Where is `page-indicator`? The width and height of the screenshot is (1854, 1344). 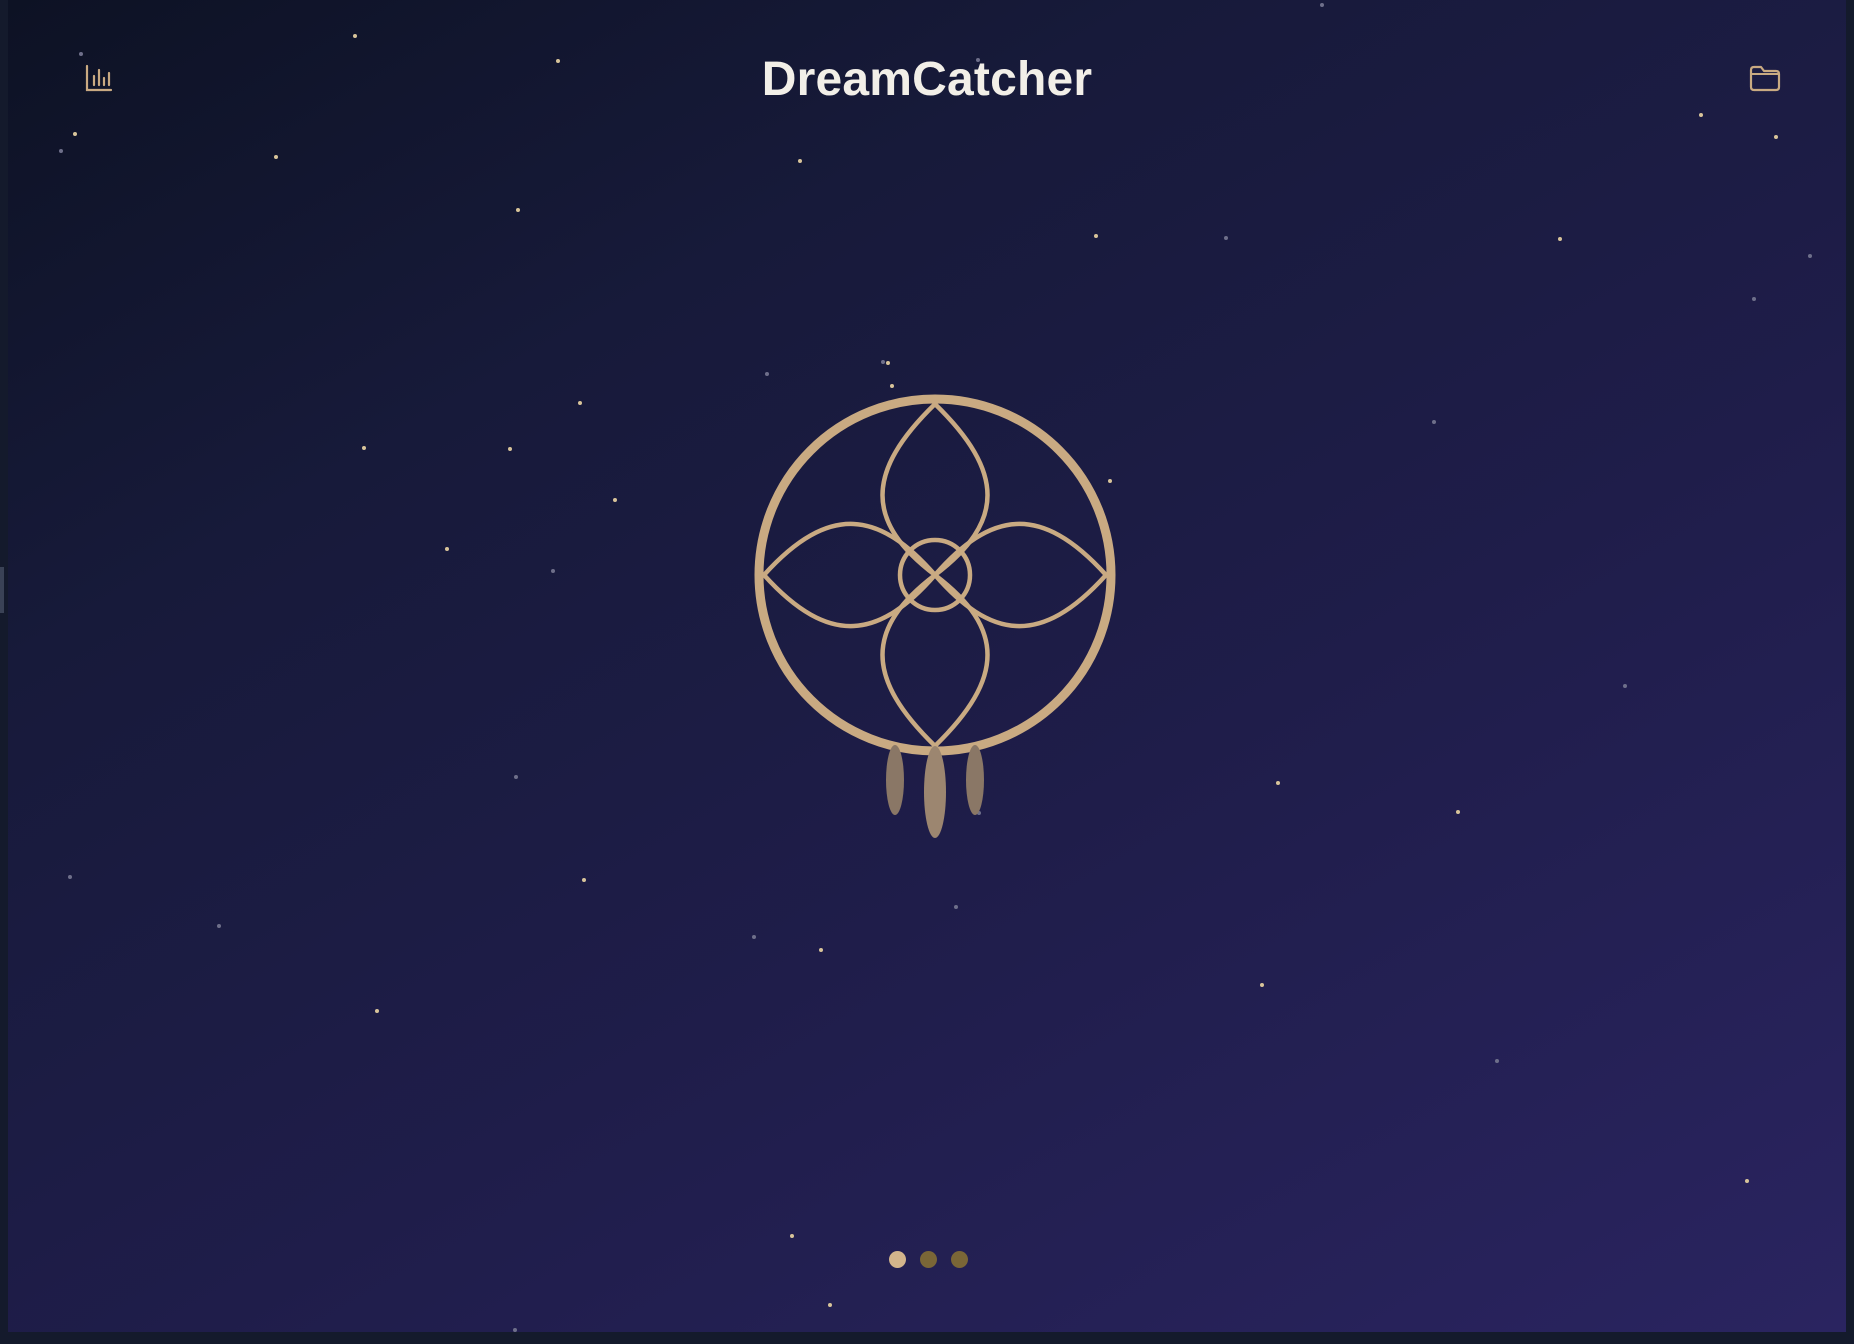 page-indicator is located at coordinates (927, 1260).